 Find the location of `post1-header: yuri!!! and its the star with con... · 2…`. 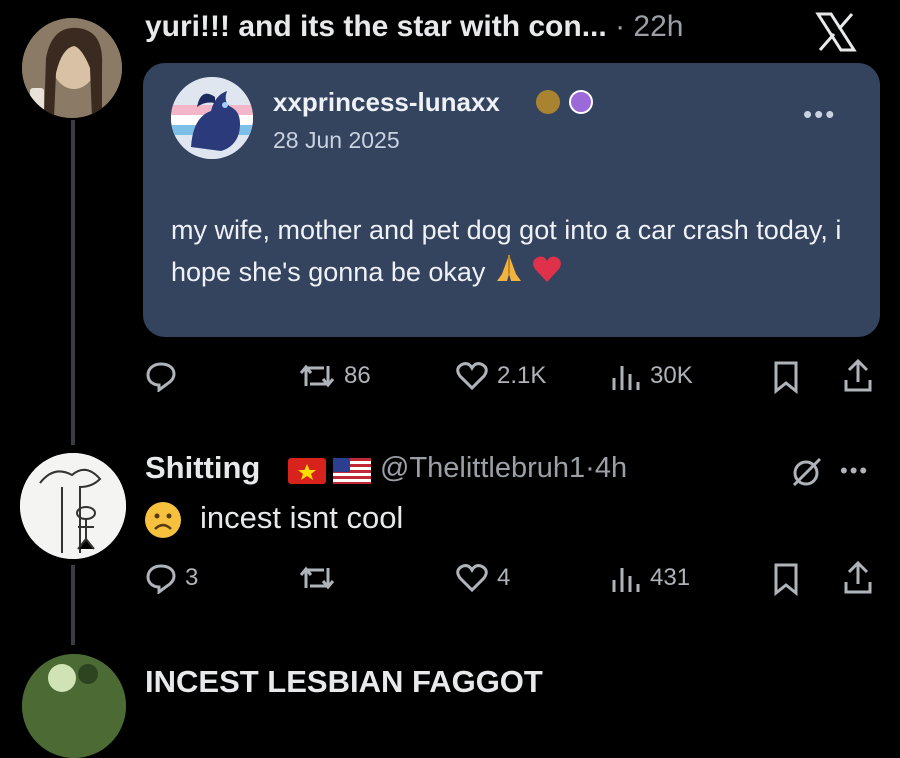

post1-header: yuri!!! and its the star with con... · 2… is located at coordinates (414, 27).